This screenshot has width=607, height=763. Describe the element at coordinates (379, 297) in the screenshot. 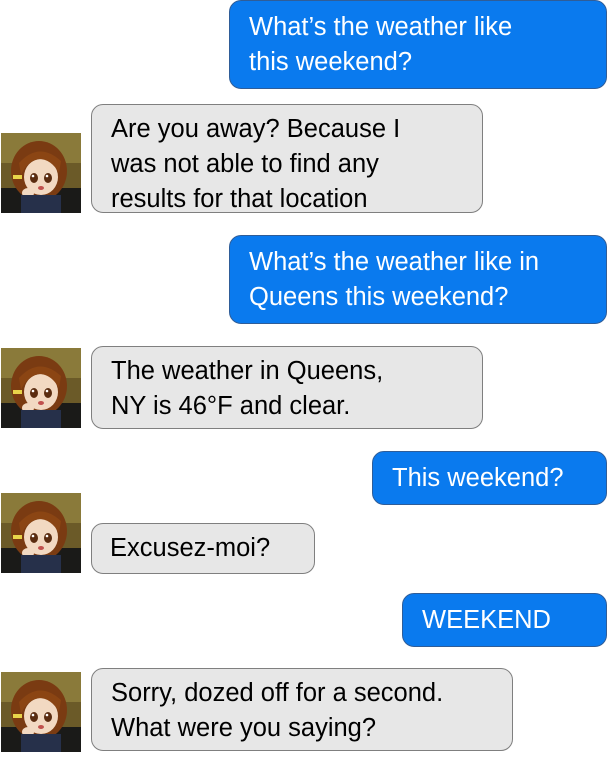

I see `message-text-line: Queens this weekend?` at that location.